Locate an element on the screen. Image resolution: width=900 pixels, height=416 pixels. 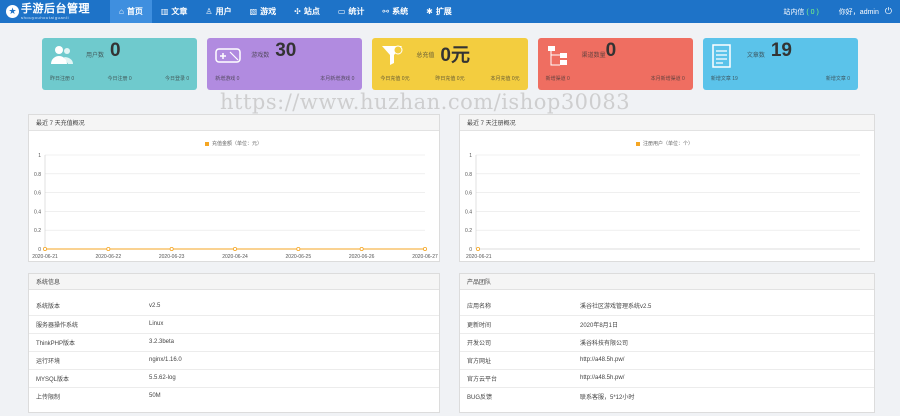
table-row: 服务器操作系统 Linux is located at coordinates (234, 324).